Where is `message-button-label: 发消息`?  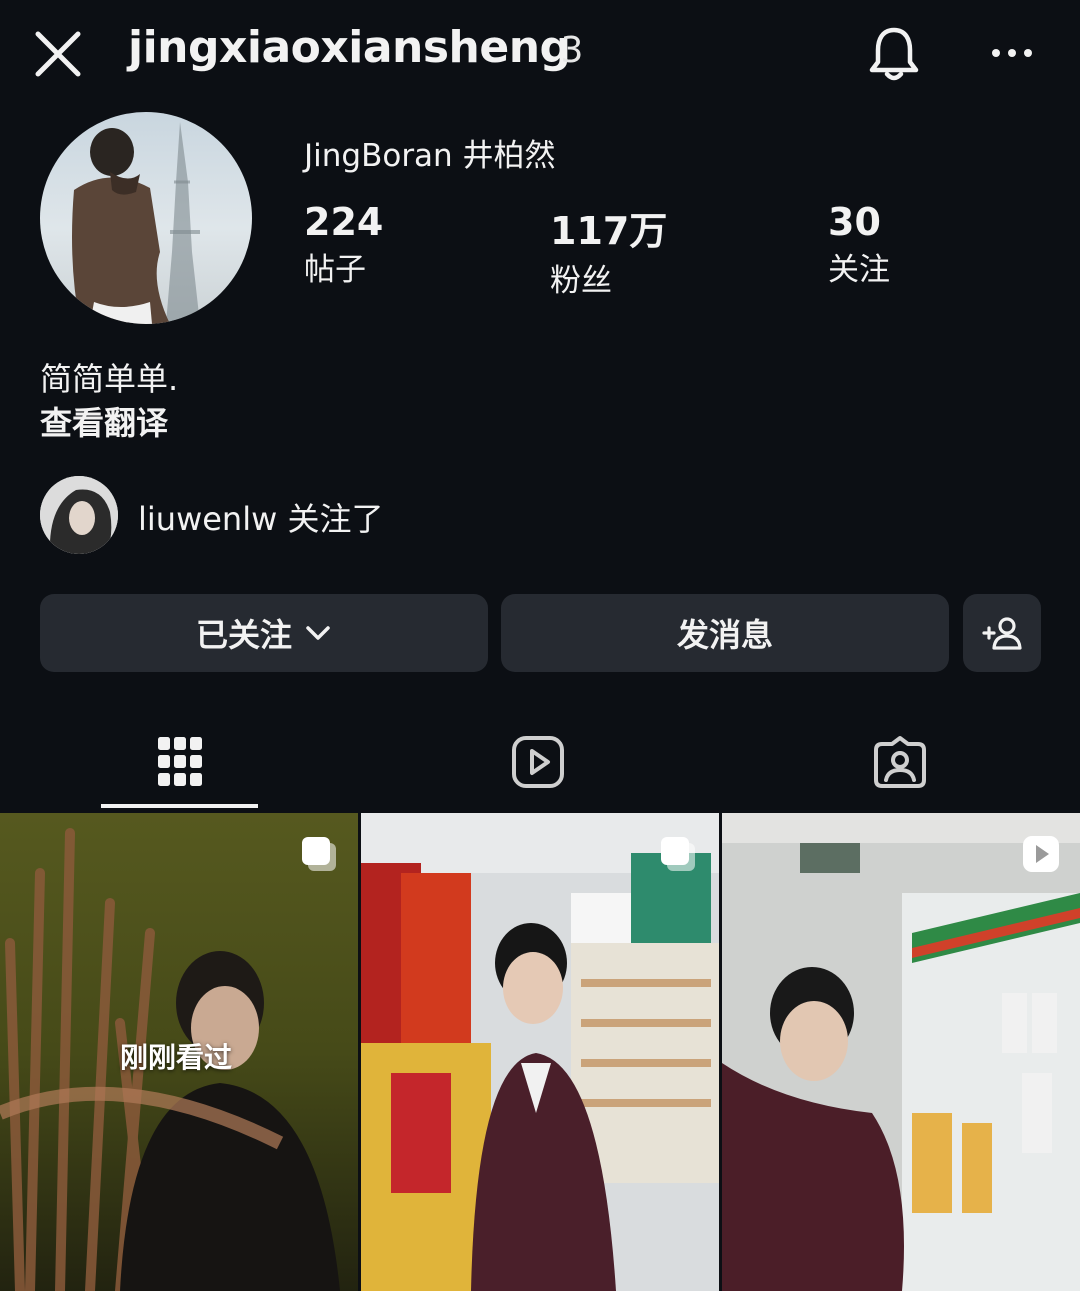 message-button-label: 发消息 is located at coordinates (724, 635).